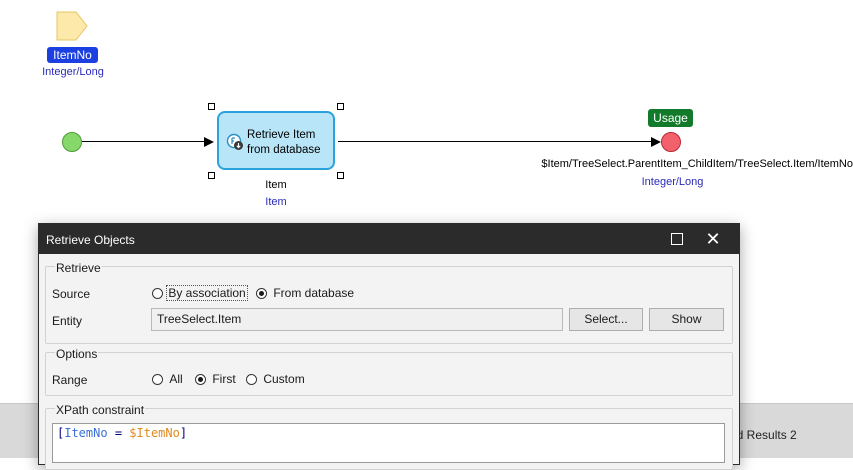 This screenshot has width=853, height=470. Describe the element at coordinates (276, 202) in the screenshot. I see `activity-output-type: Item` at that location.